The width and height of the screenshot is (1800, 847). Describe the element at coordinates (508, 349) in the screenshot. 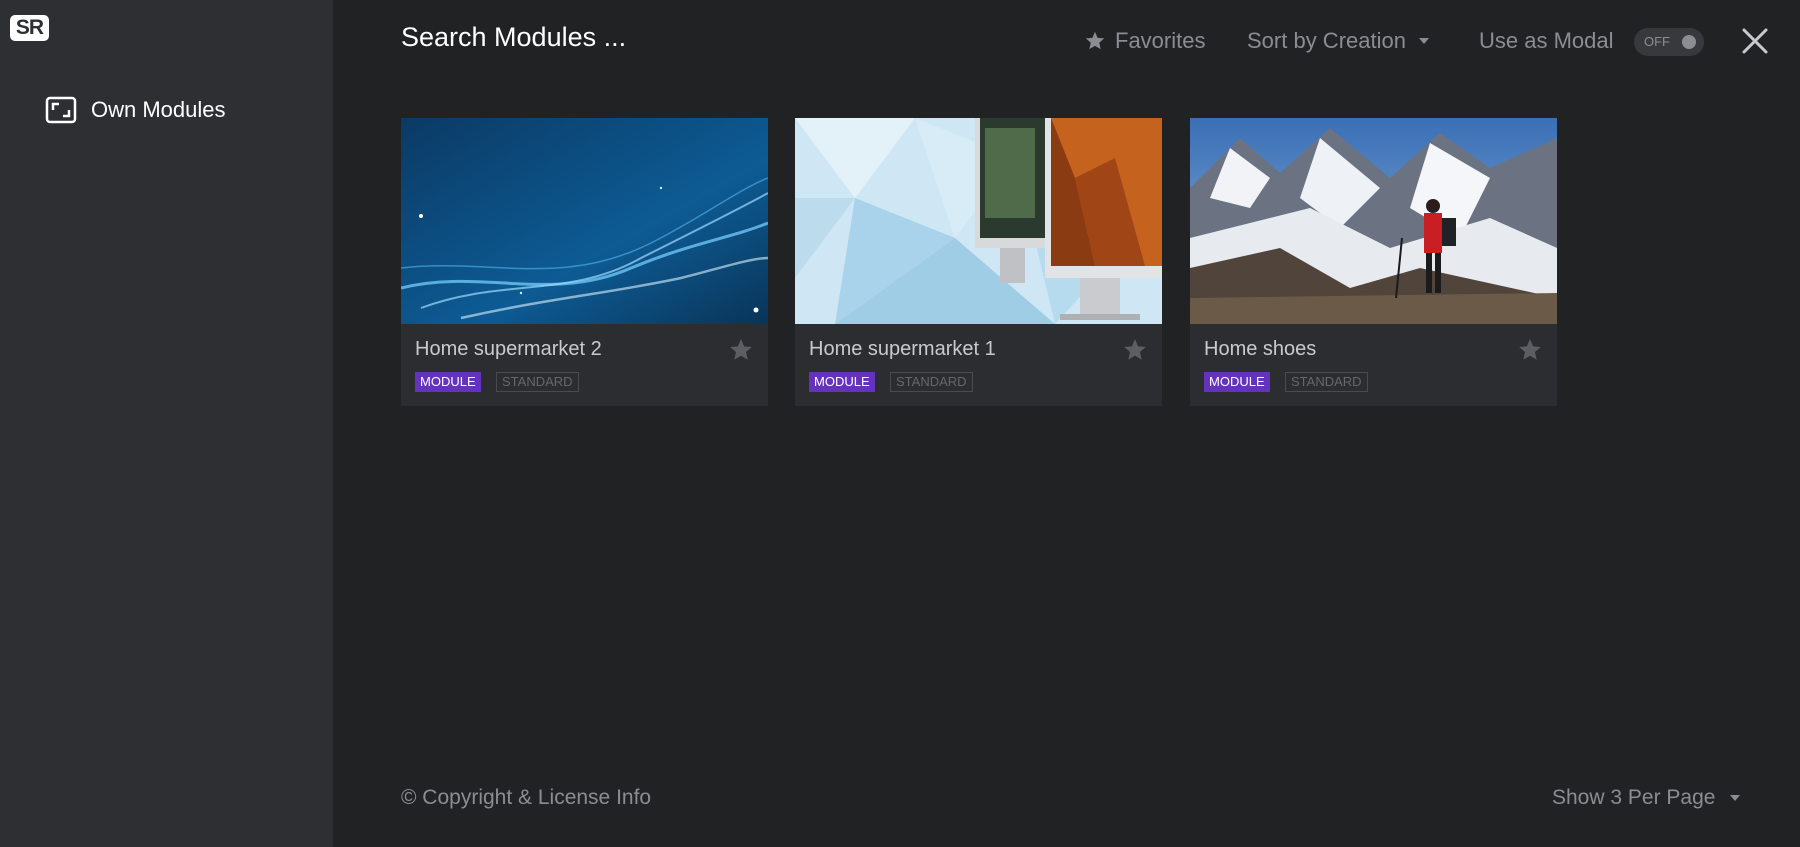

I see `module-title: Home supermarket 2` at that location.